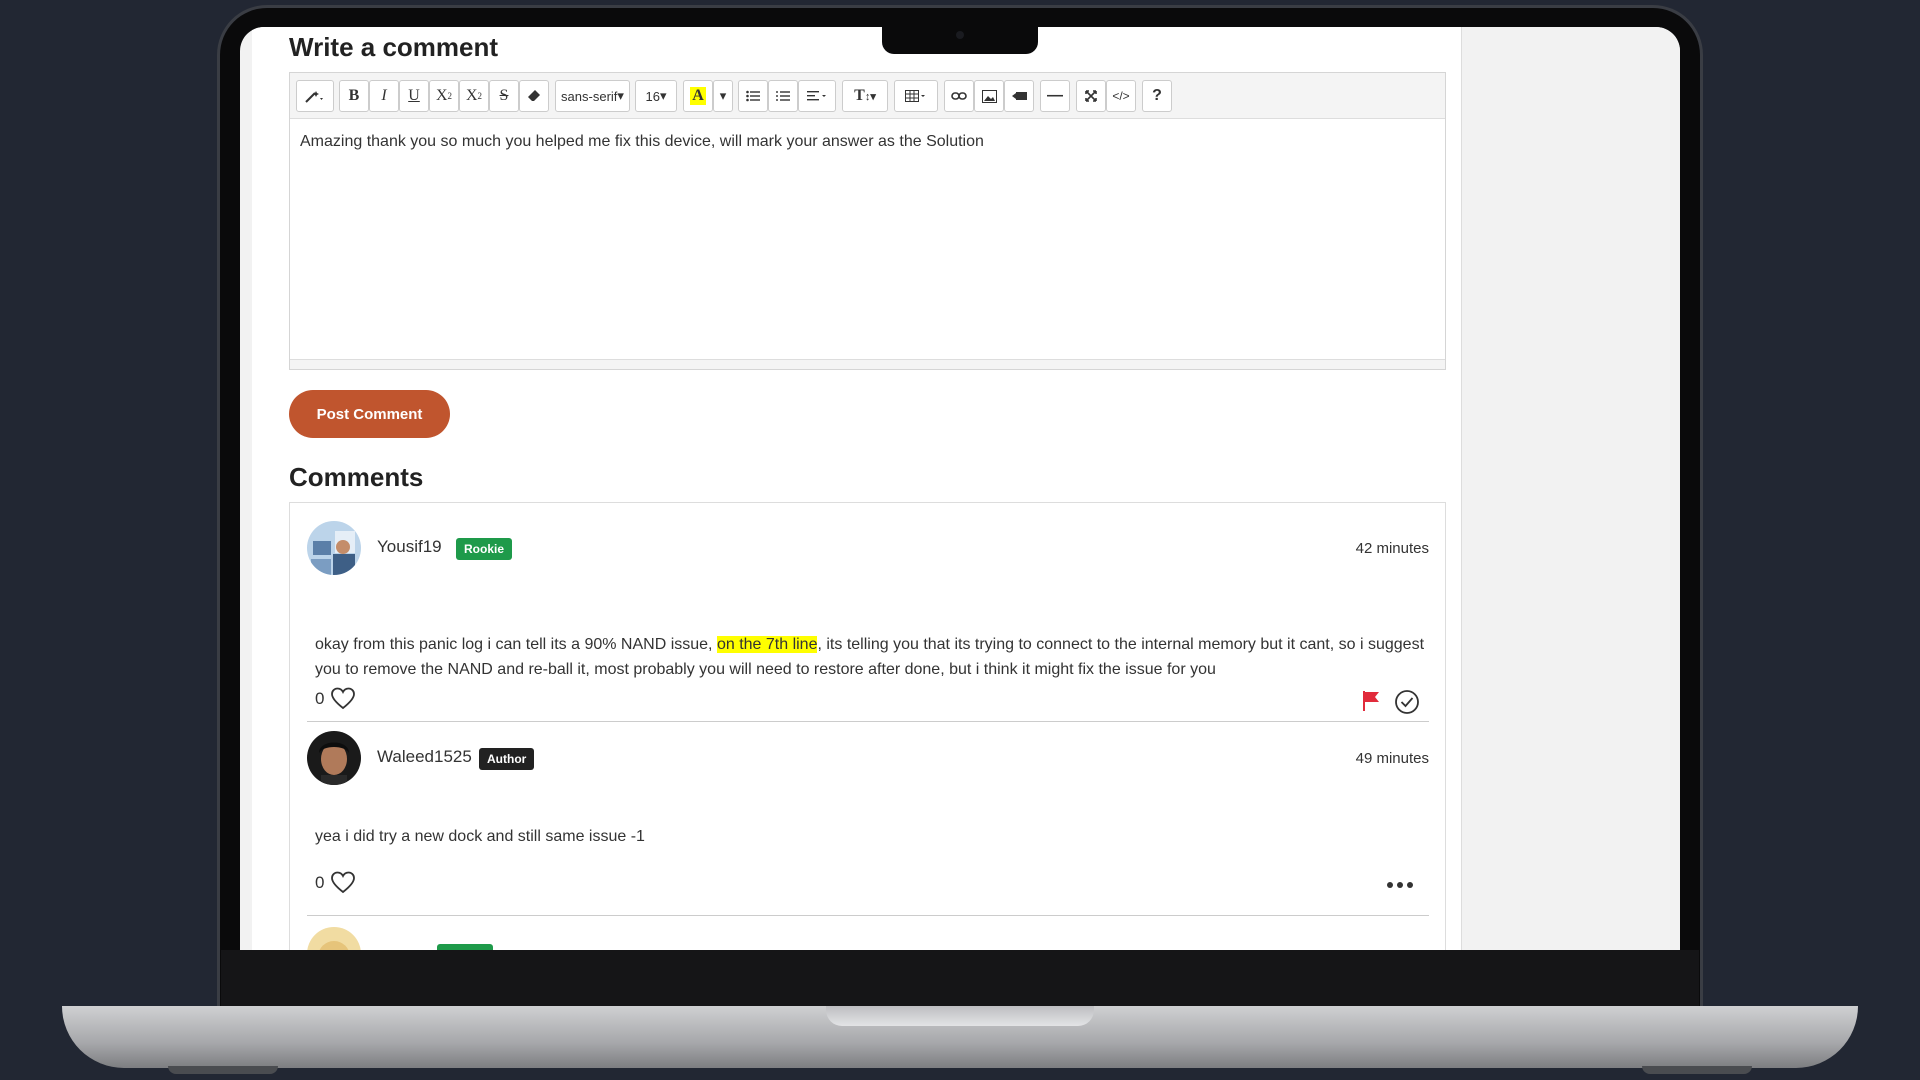 The image size is (1920, 1080). I want to click on font-size-value: 16, so click(652, 96).